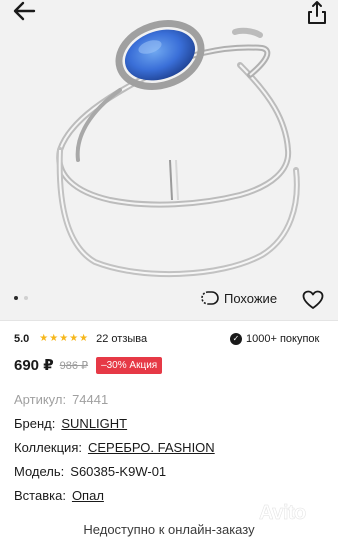 The image size is (338, 540). What do you see at coordinates (151, 451) in the screenshot?
I see `collection-link: СЕРЕБРО. FASHION` at bounding box center [151, 451].